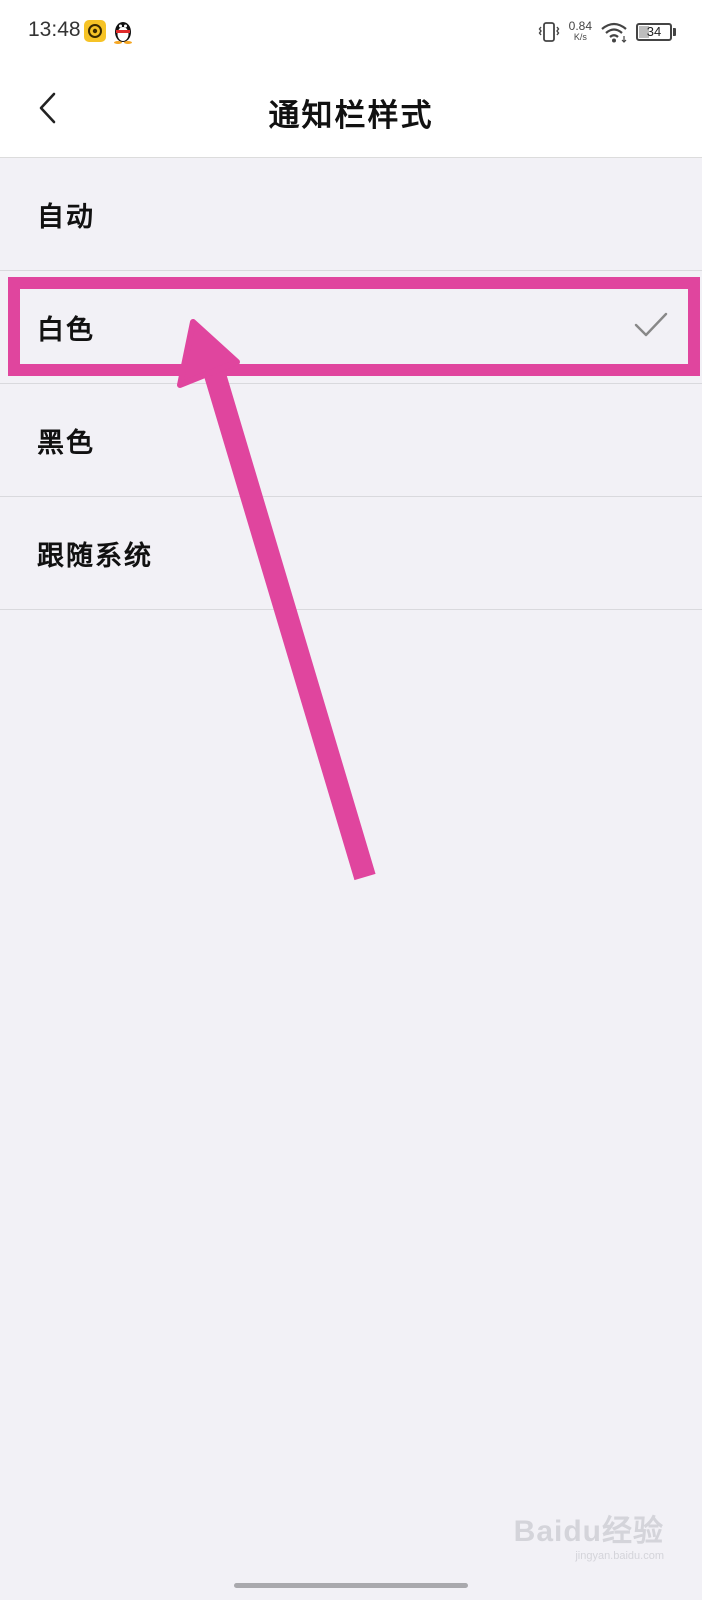 The height and width of the screenshot is (1600, 702). I want to click on option-label: 黑色, so click(66, 443).